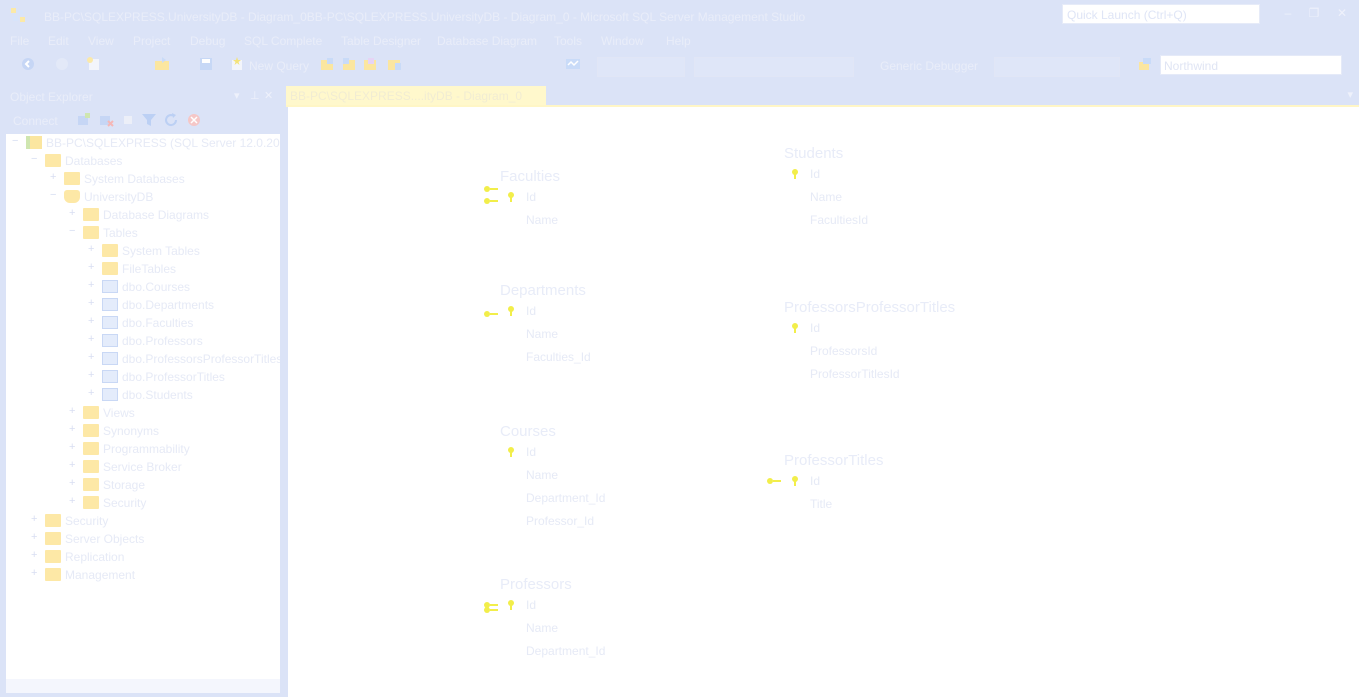 The width and height of the screenshot is (1359, 697). Describe the element at coordinates (929, 66) in the screenshot. I see `generic-debugger-button: Generic Debugger` at that location.